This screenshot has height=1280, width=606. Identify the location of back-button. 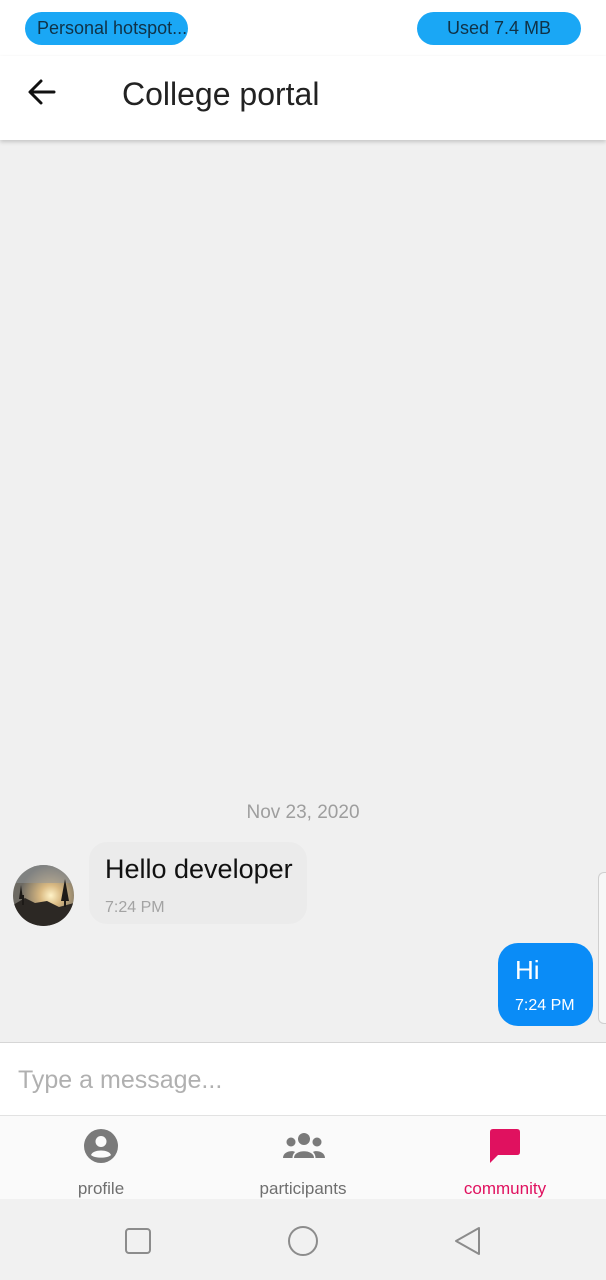
(46, 93).